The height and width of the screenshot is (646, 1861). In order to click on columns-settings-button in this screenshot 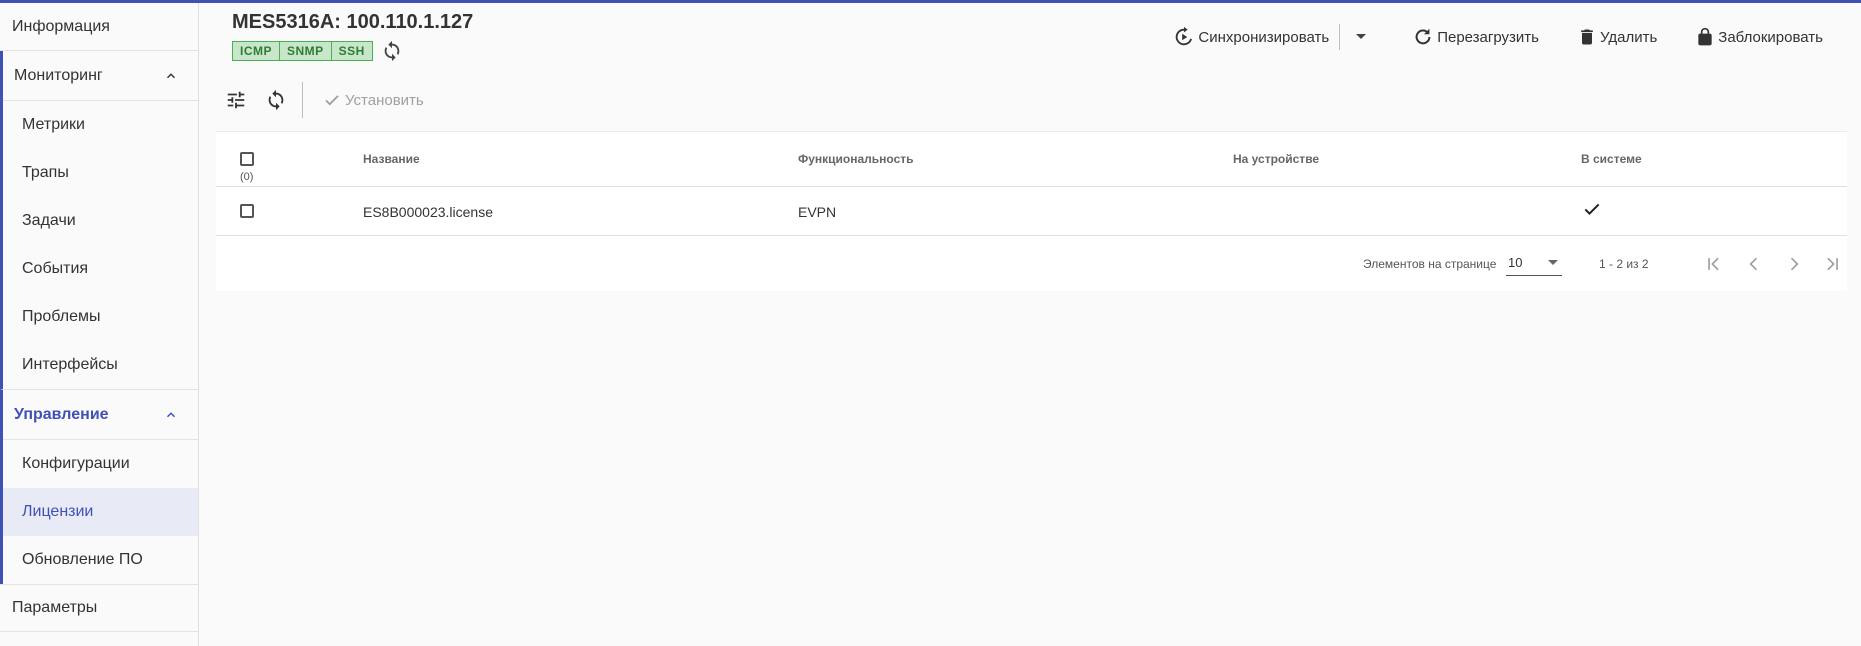, I will do `click(236, 100)`.